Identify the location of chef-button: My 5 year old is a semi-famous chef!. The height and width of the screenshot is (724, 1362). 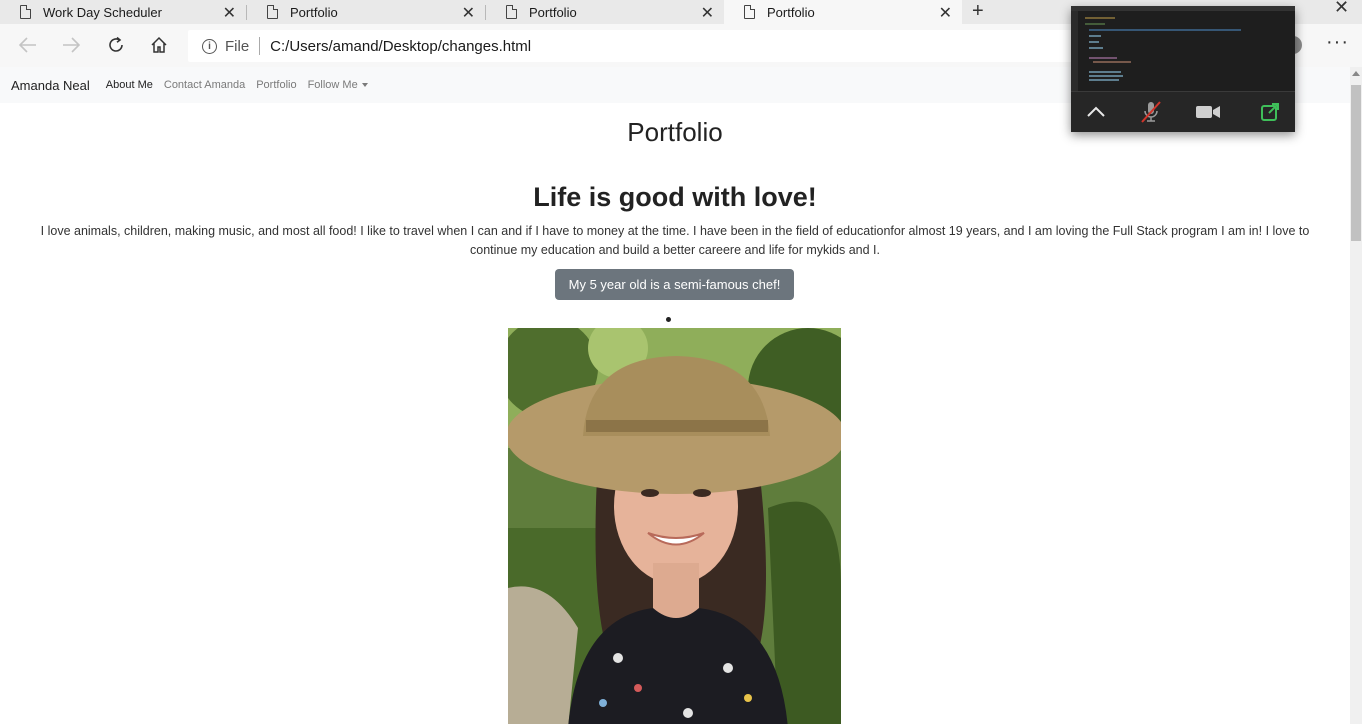
(674, 284).